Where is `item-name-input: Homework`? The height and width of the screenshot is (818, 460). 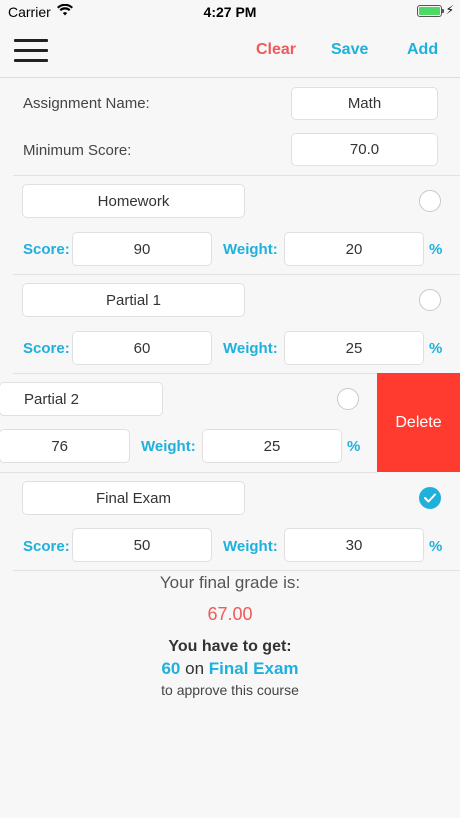
item-name-input: Homework is located at coordinates (133, 201).